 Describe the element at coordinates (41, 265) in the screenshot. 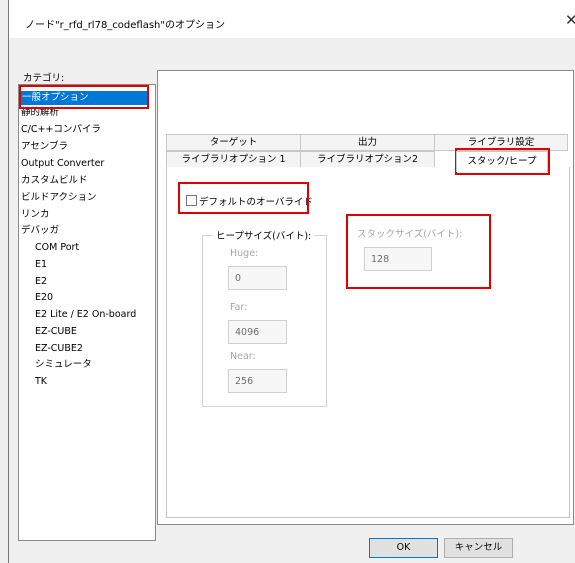

I see `category-item-e1: E1` at that location.